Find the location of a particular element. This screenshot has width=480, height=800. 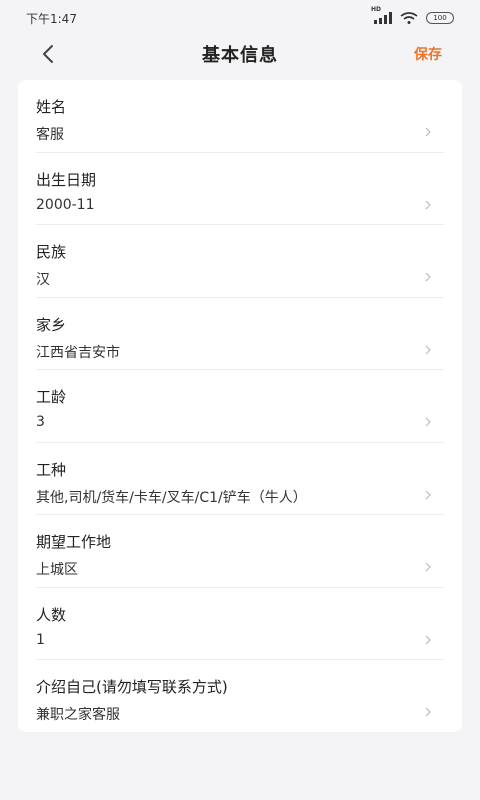

field-headcount: 人数 1 is located at coordinates (240, 624).